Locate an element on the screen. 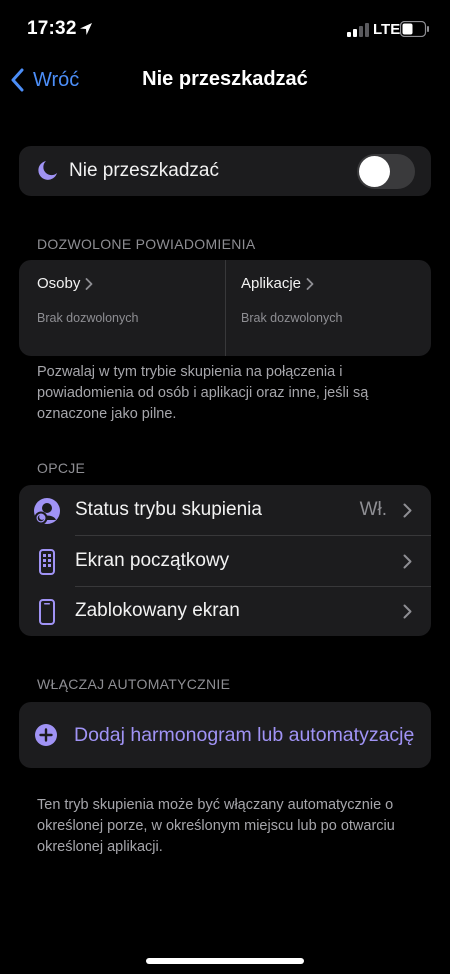  allowed-apps-button: Aplikacje Brak dozwolonych is located at coordinates (328, 308).